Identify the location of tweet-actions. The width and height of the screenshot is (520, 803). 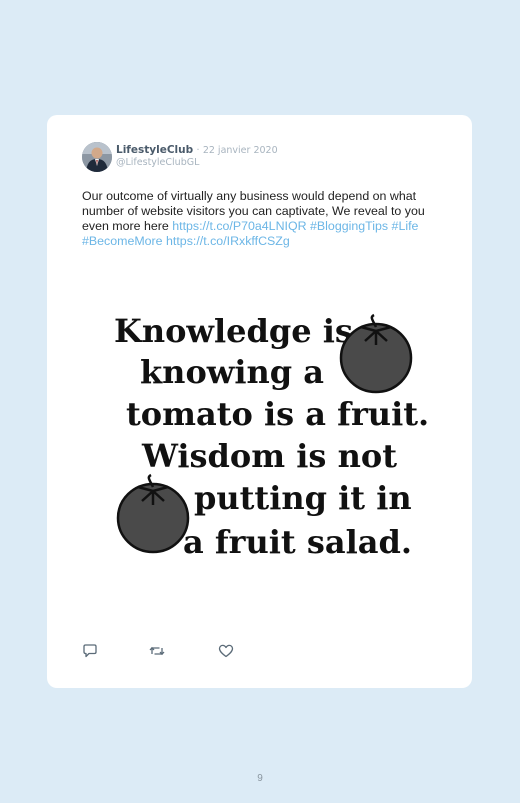
(182, 651).